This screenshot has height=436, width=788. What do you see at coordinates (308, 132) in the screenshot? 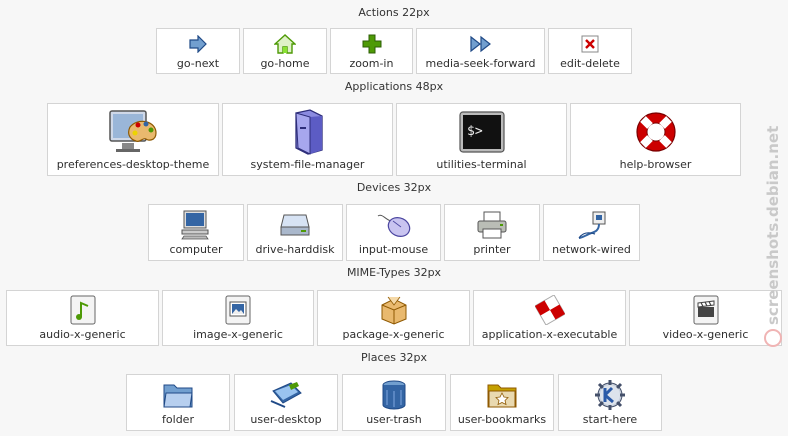
I see `file-cabinet-icon` at bounding box center [308, 132].